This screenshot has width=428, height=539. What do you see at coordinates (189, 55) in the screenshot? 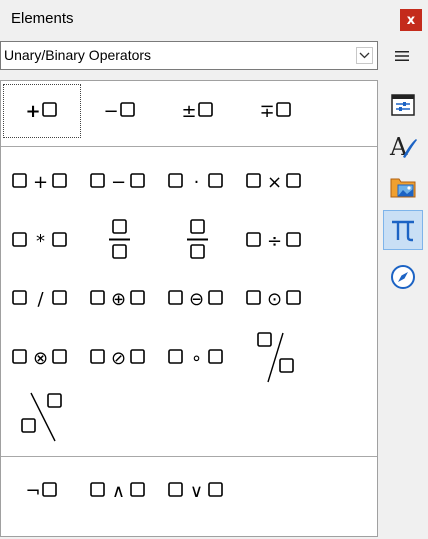
I see `category-dropdown: Unary/Binary Operators` at bounding box center [189, 55].